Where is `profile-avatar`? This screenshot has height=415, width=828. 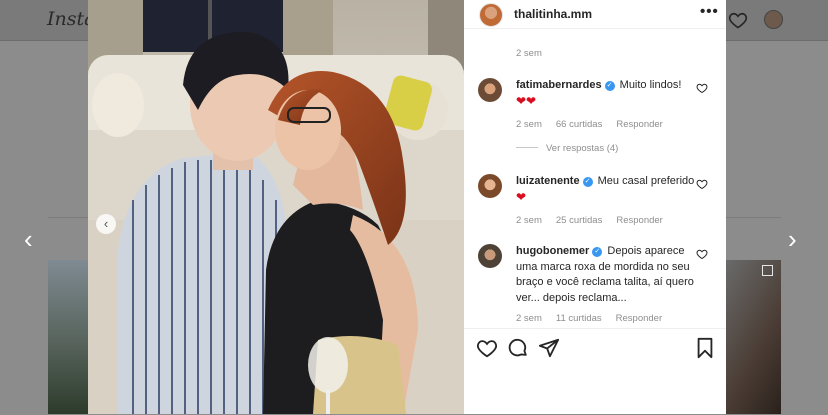
profile-avatar is located at coordinates (773, 19).